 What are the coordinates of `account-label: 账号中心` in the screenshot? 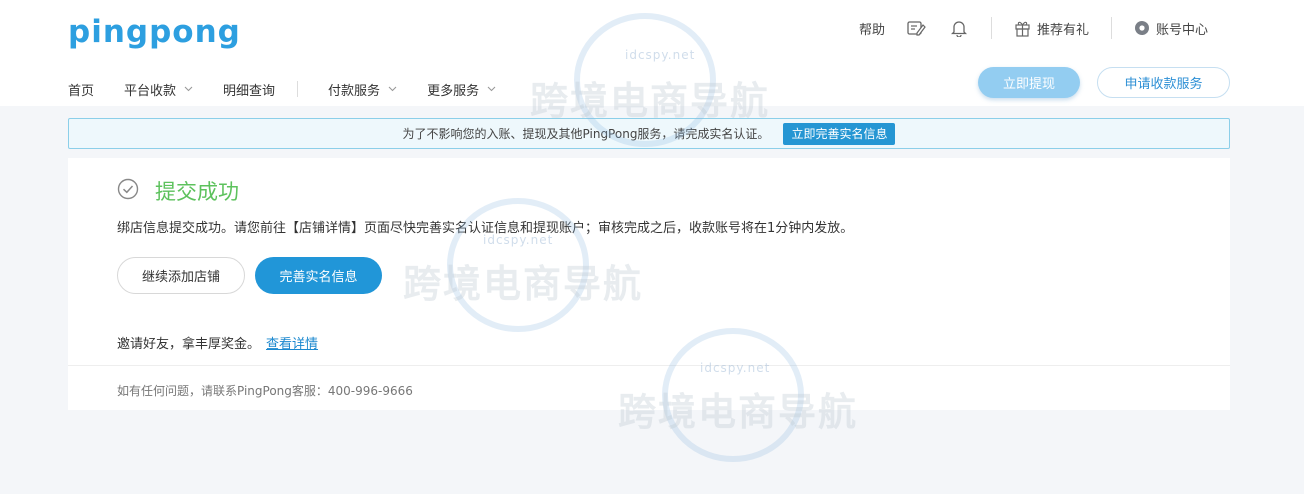 It's located at (1181, 30).